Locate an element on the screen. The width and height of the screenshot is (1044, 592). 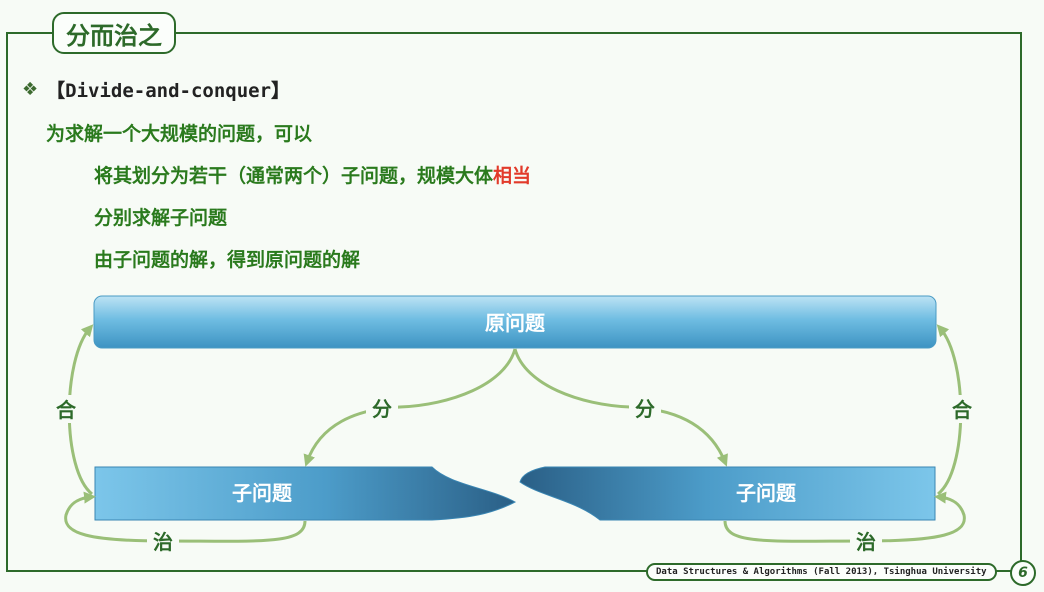
left-subproblem-box is located at coordinates (305, 493).